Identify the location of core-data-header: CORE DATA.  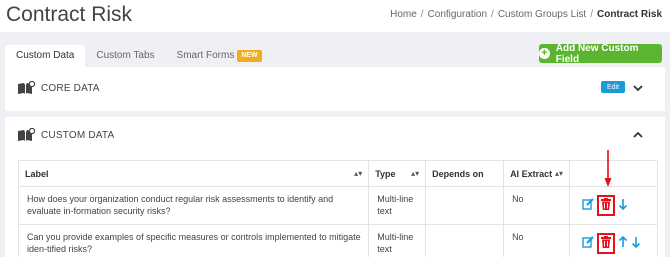
(58, 87).